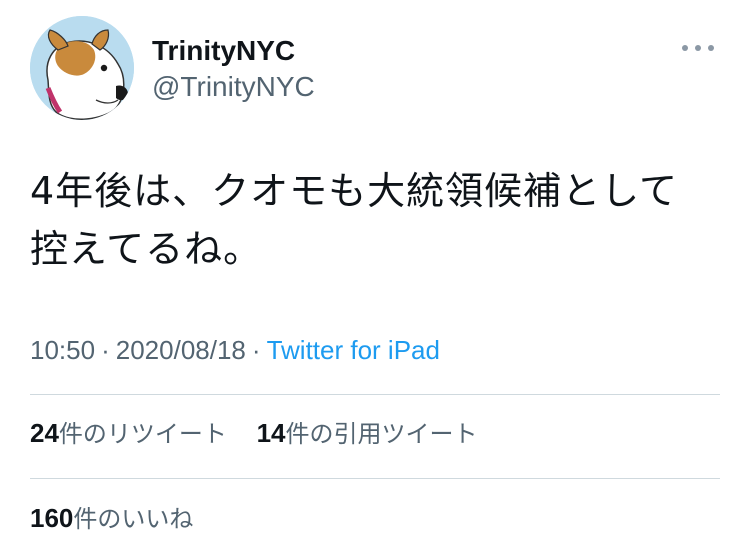 The width and height of the screenshot is (732, 555). I want to click on more-horizontal-icon, so click(698, 48).